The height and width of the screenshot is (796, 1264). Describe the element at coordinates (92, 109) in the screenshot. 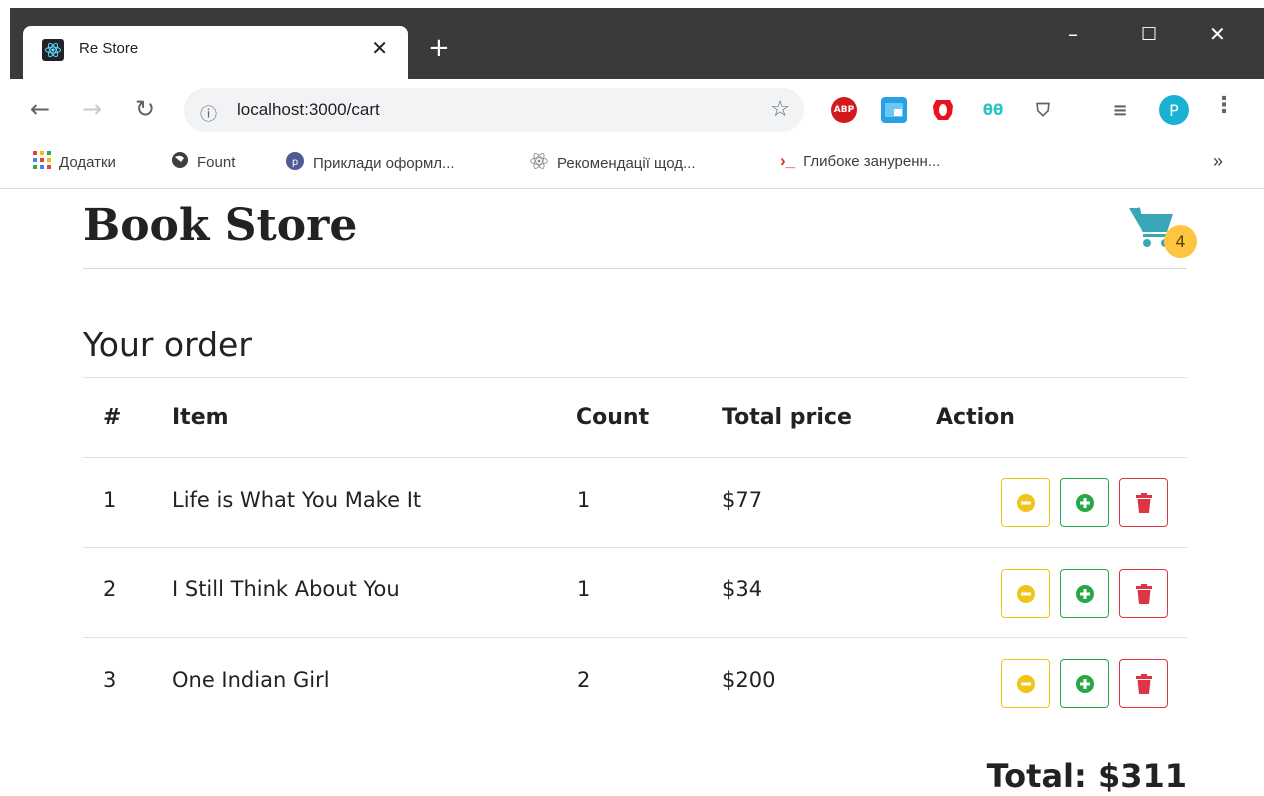

I see `forward-arrow-icon: →` at that location.